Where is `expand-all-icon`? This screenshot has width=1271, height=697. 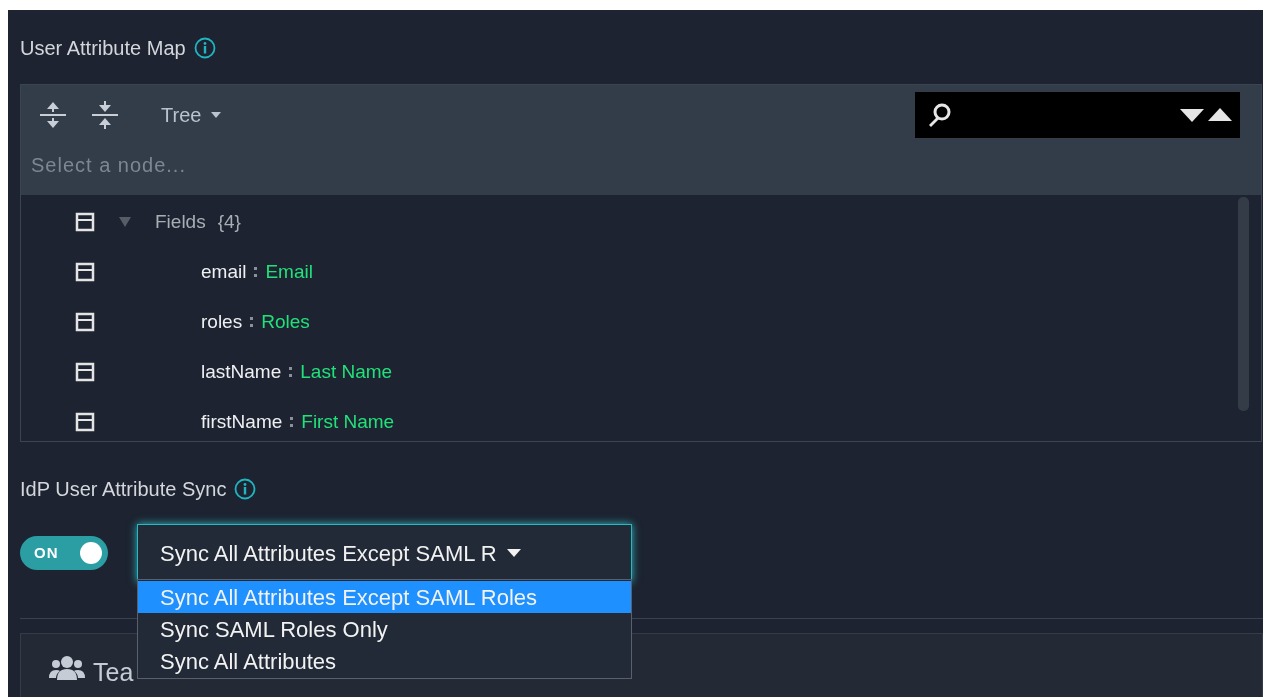
expand-all-icon is located at coordinates (53, 115).